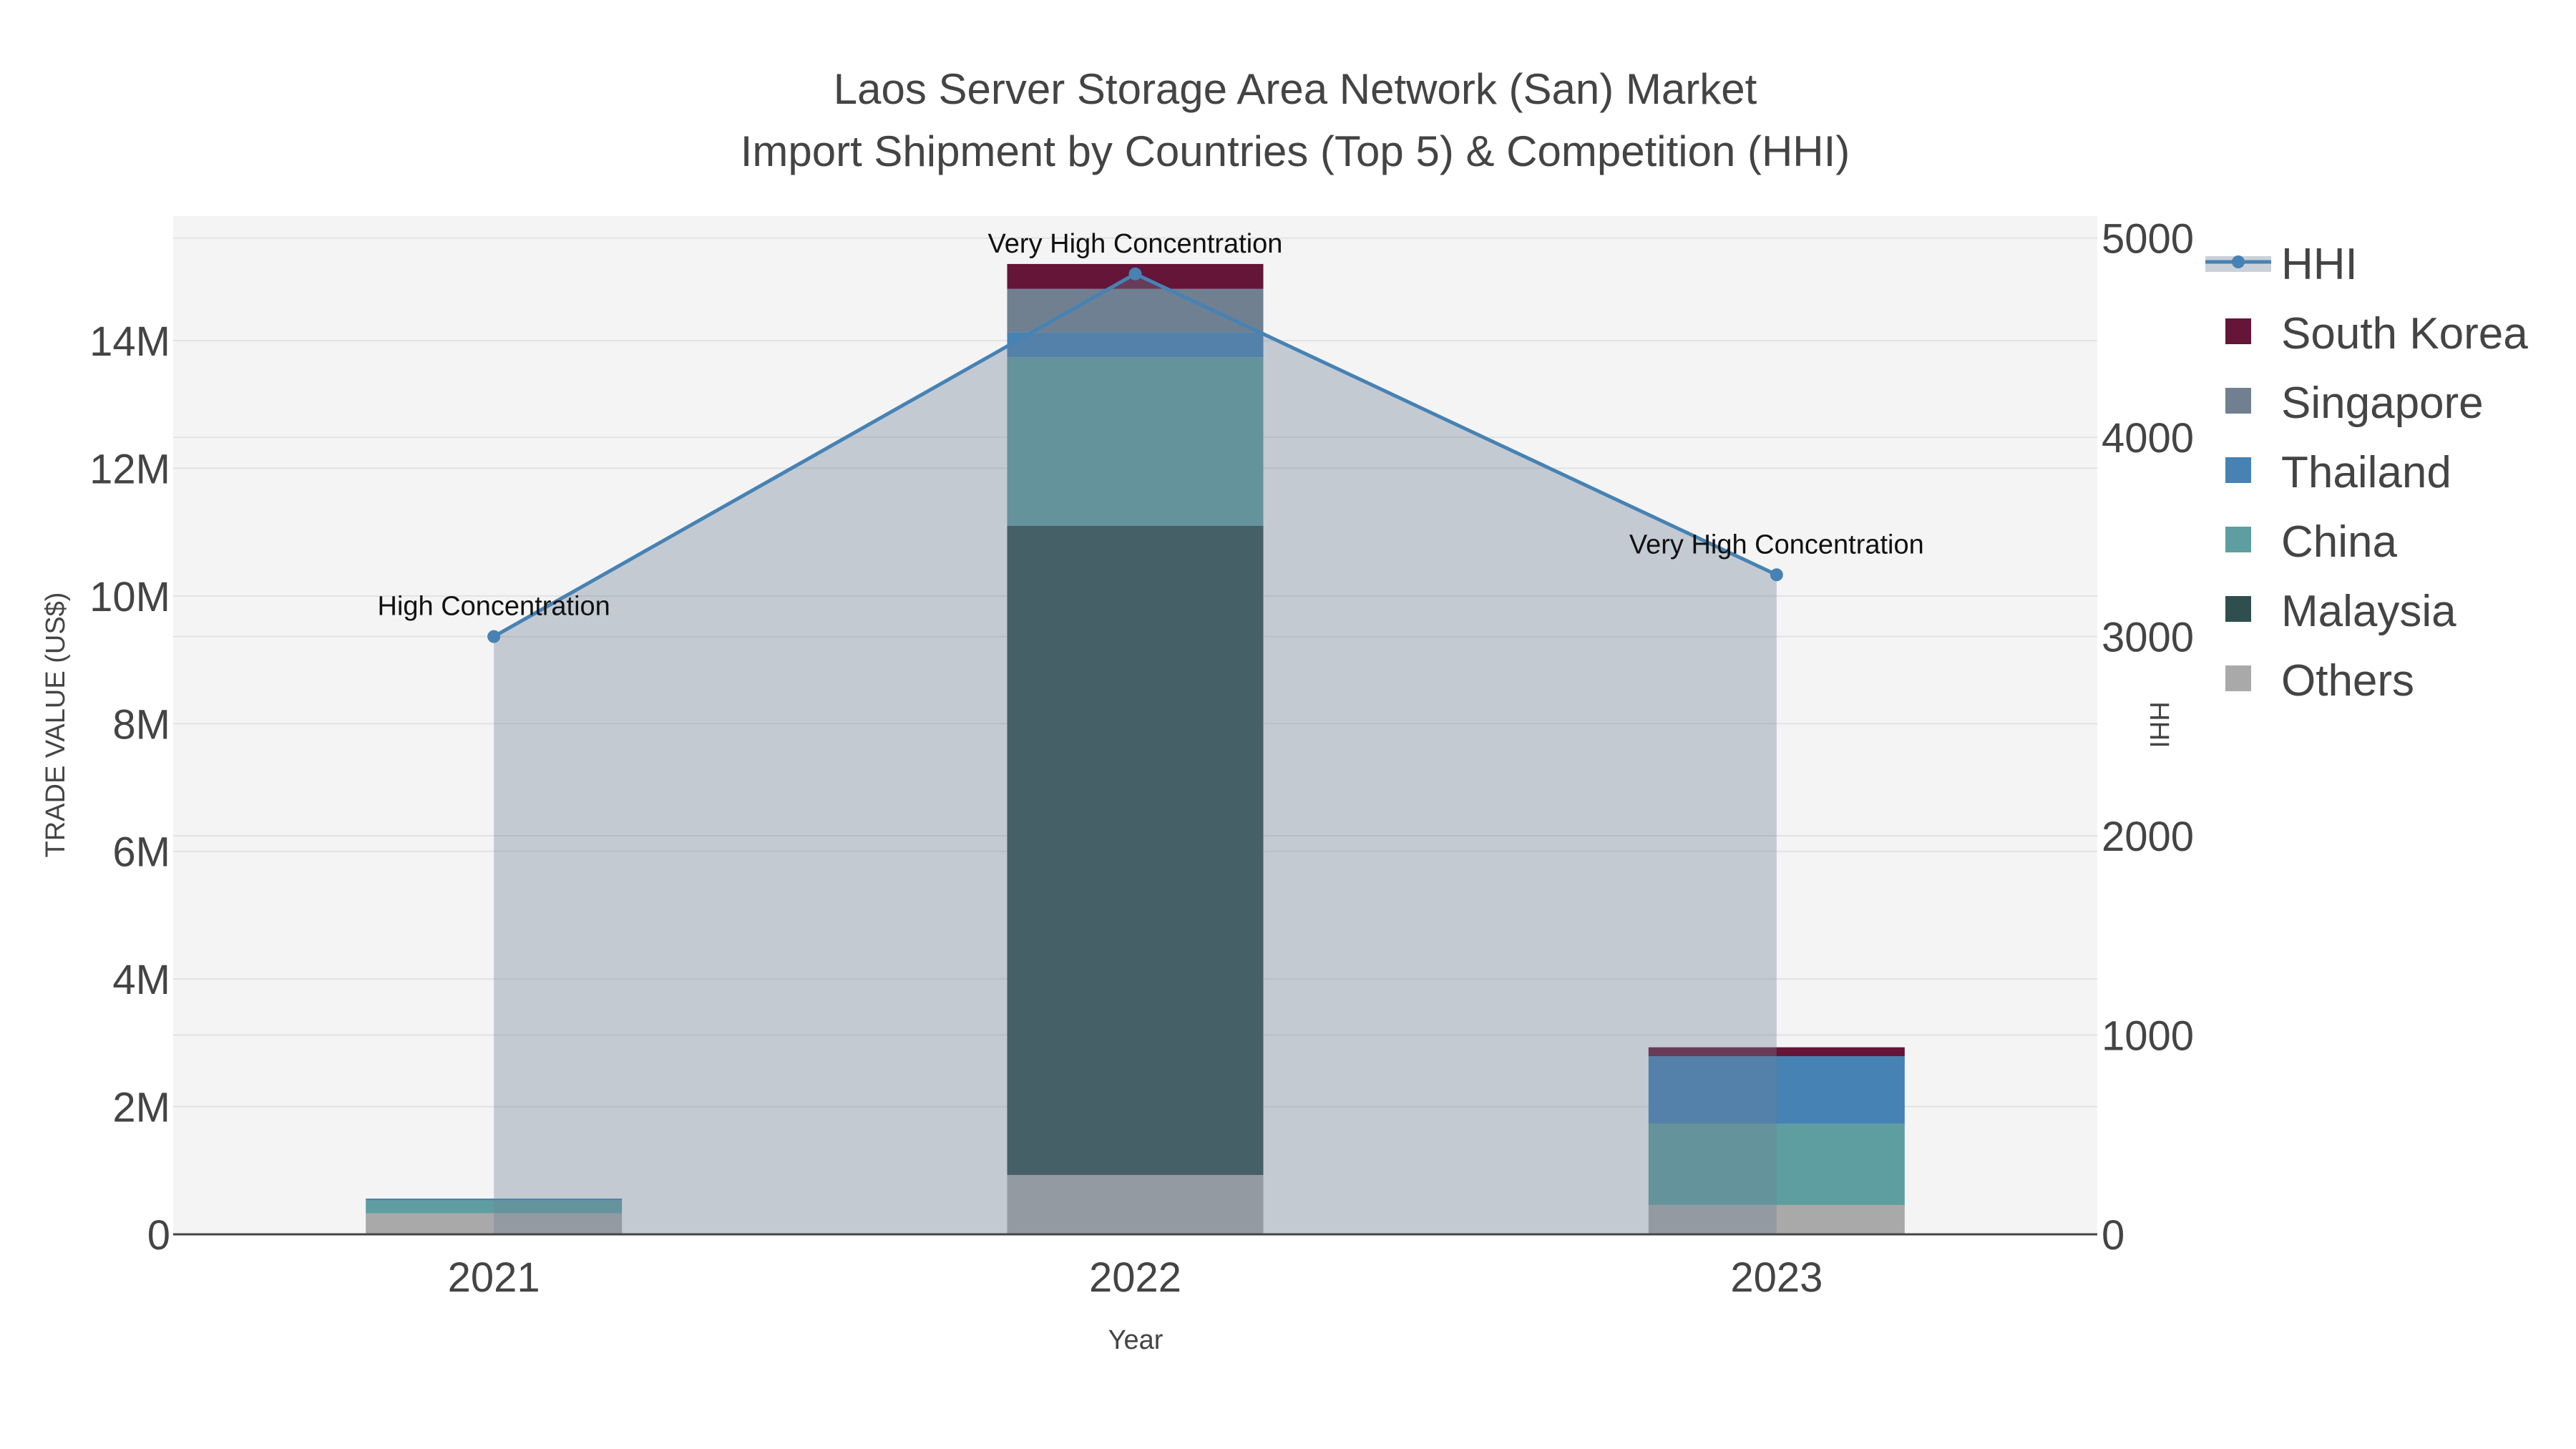 Image resolution: width=2576 pixels, height=1449 pixels. What do you see at coordinates (1135, 1277) in the screenshot?
I see `x-tick-label: 2022` at bounding box center [1135, 1277].